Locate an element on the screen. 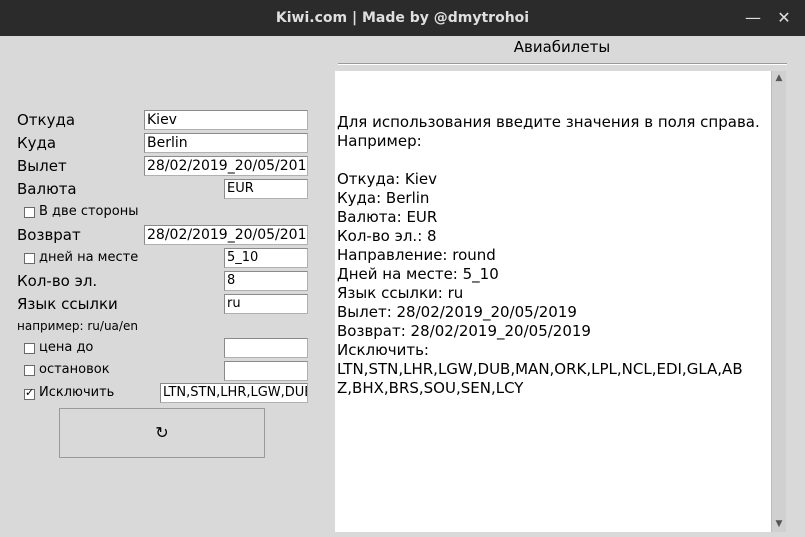  text-line: Валюта: EUR is located at coordinates (387, 217).